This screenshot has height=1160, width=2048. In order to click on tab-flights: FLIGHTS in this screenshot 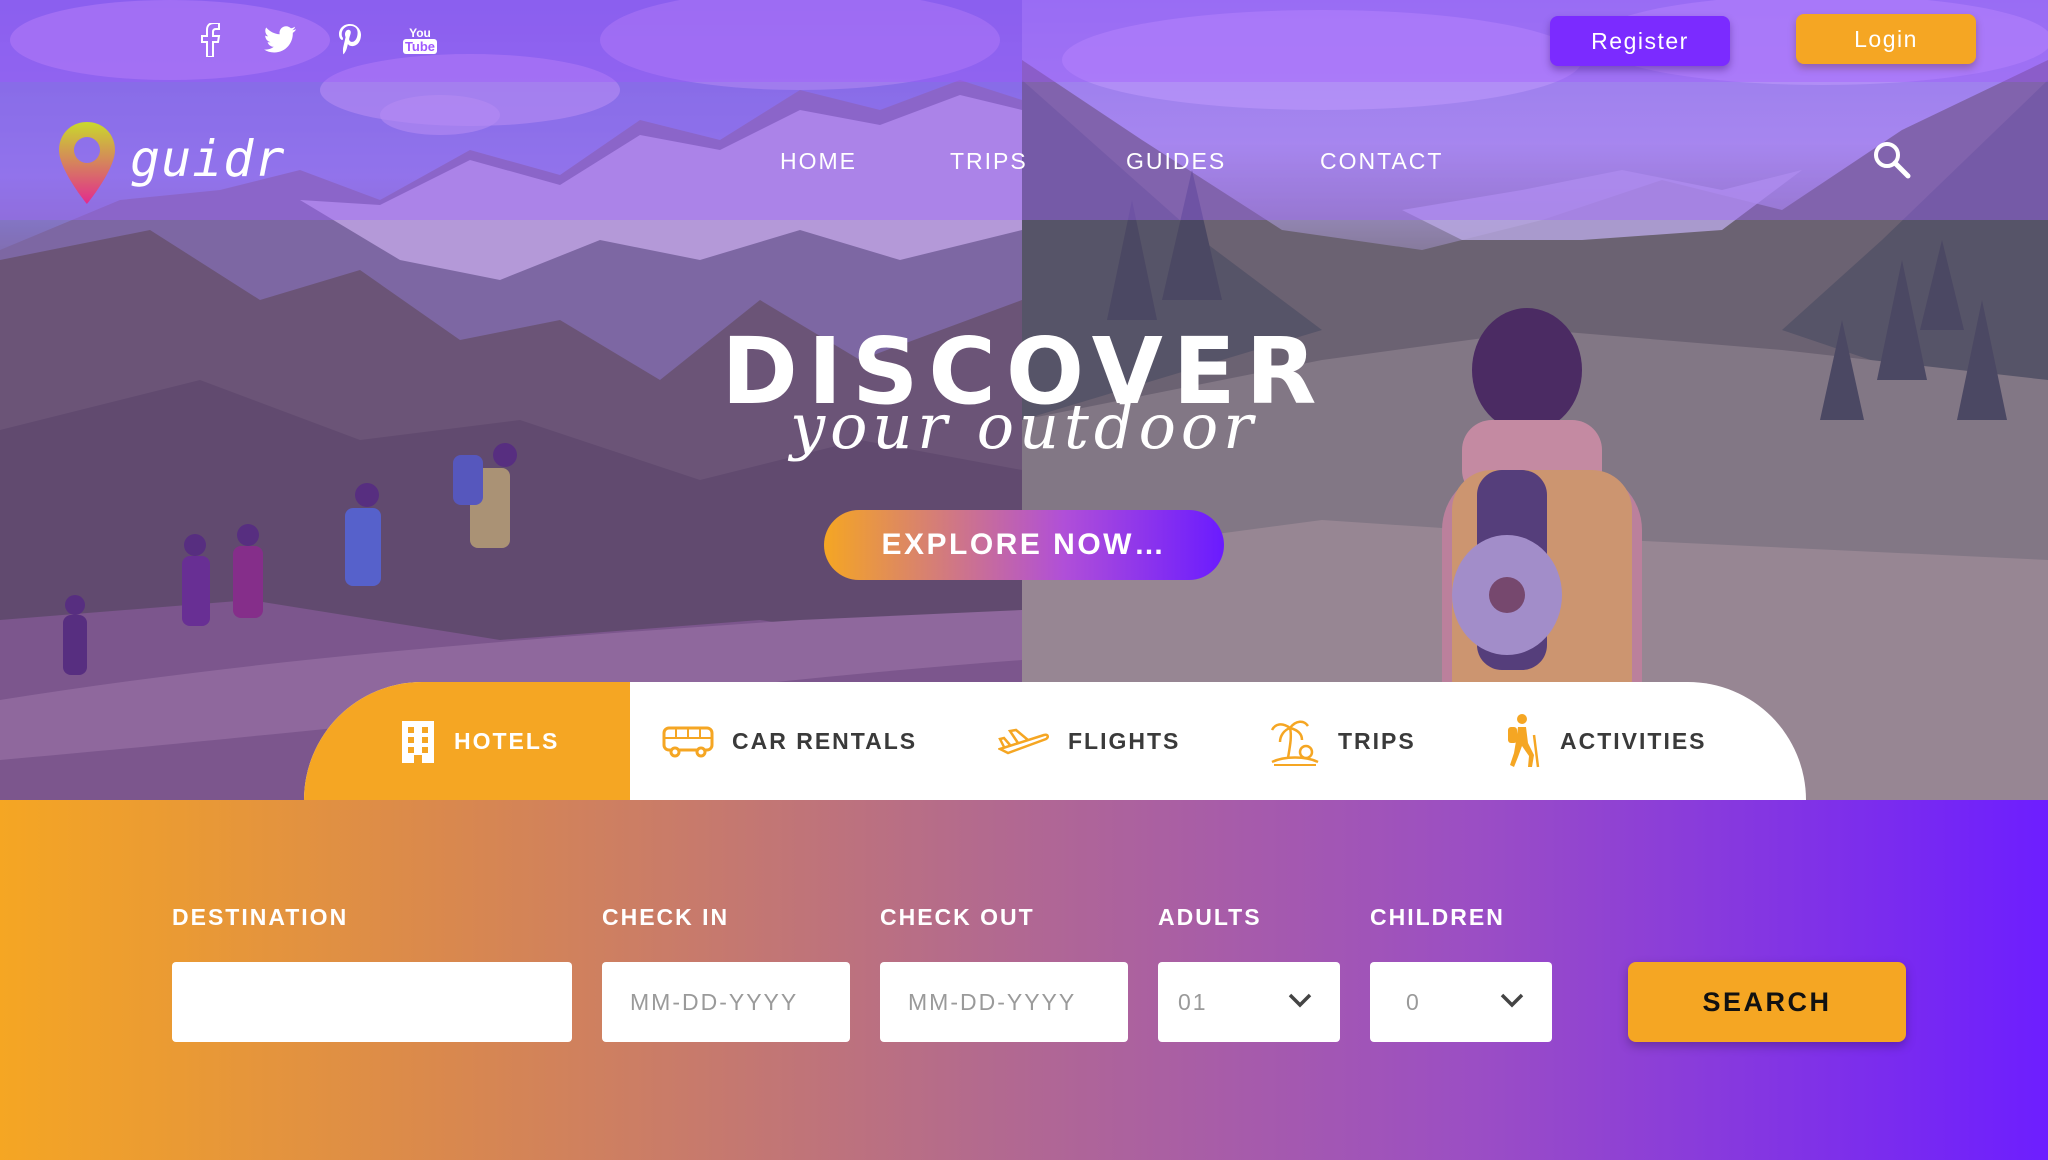, I will do `click(1108, 741)`.